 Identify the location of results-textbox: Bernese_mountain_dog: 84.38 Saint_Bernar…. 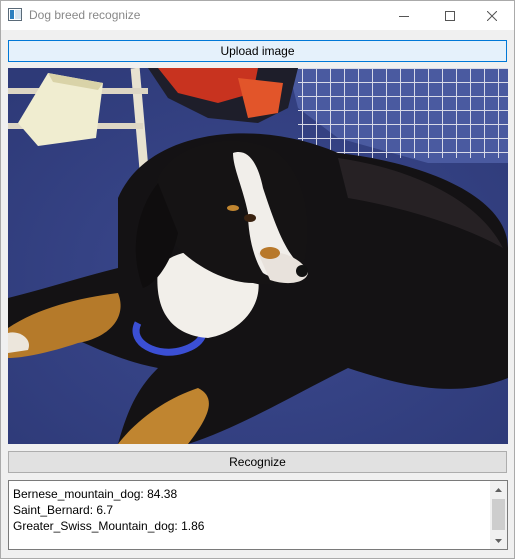
(258, 515).